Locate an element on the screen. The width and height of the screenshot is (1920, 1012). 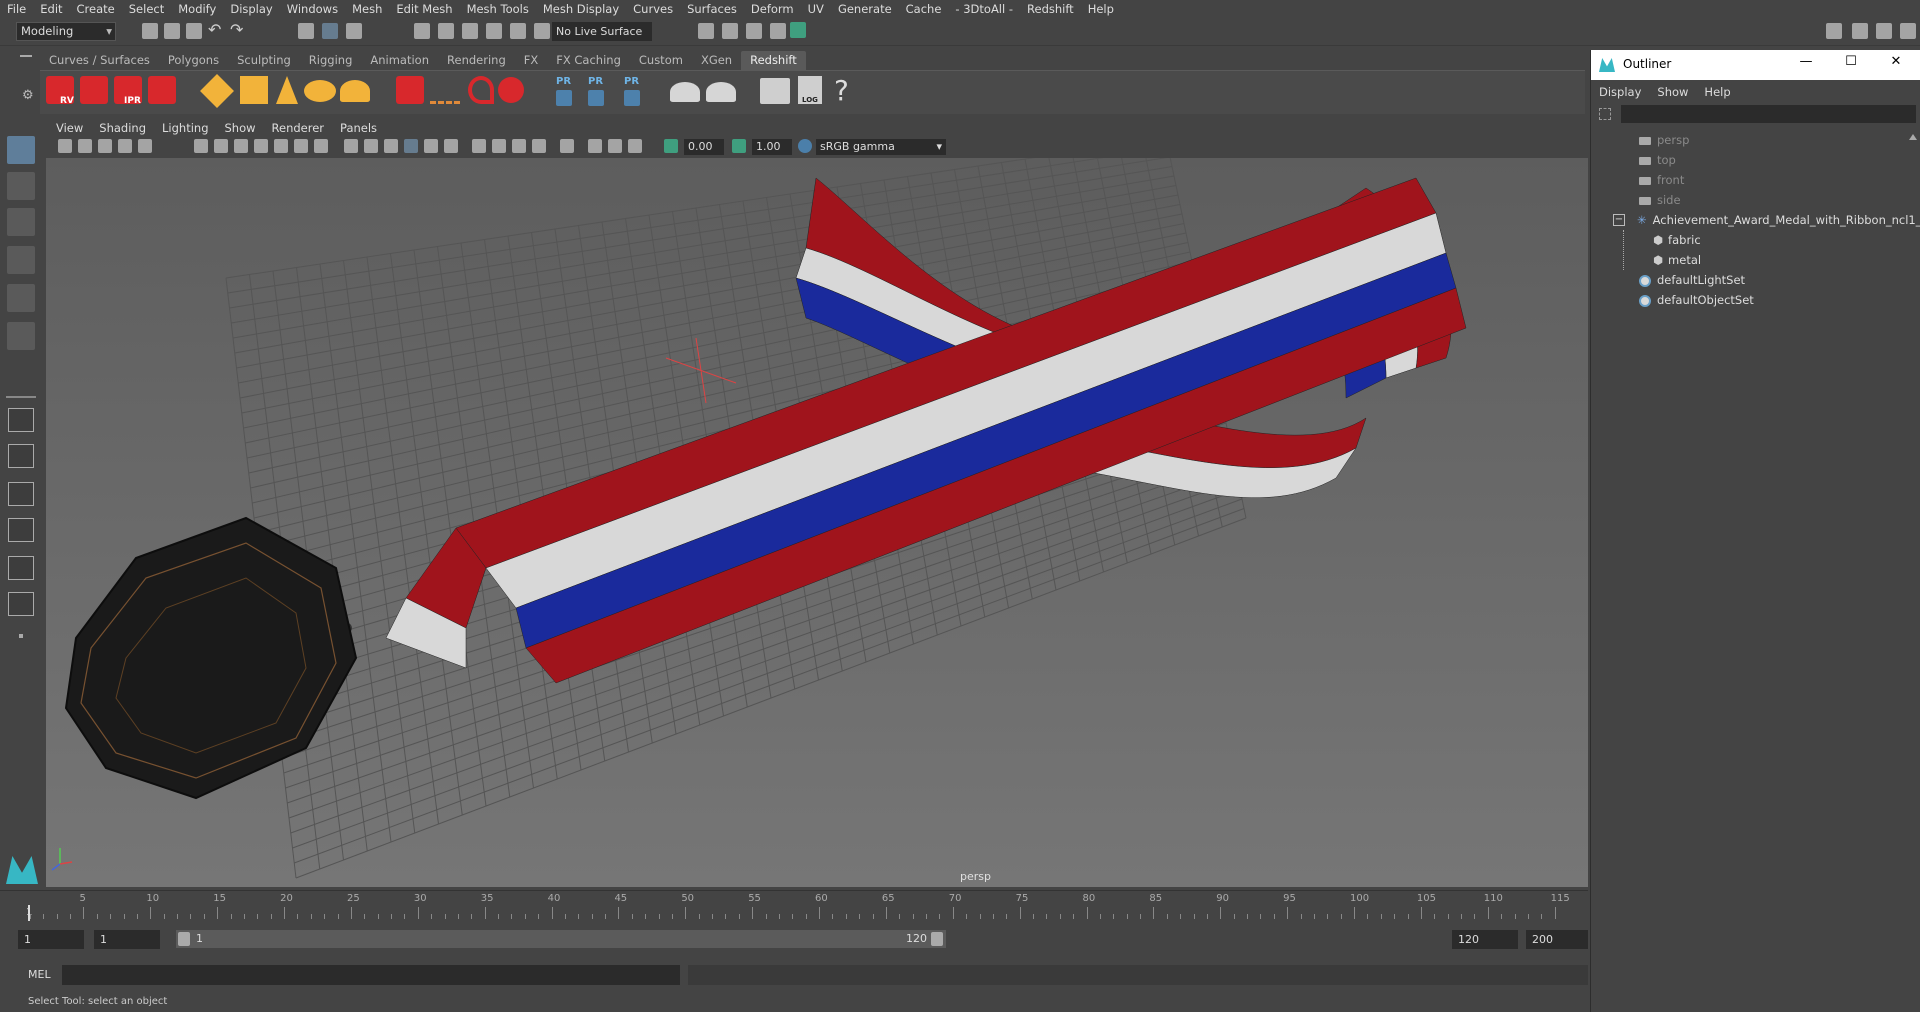
grid-toggle-icon is located at coordinates (201, 146).